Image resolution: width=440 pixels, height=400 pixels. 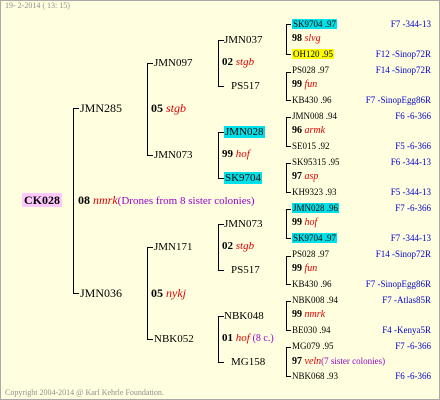 What do you see at coordinates (315, 300) in the screenshot?
I see `gen4-top: NBK008 .94` at bounding box center [315, 300].